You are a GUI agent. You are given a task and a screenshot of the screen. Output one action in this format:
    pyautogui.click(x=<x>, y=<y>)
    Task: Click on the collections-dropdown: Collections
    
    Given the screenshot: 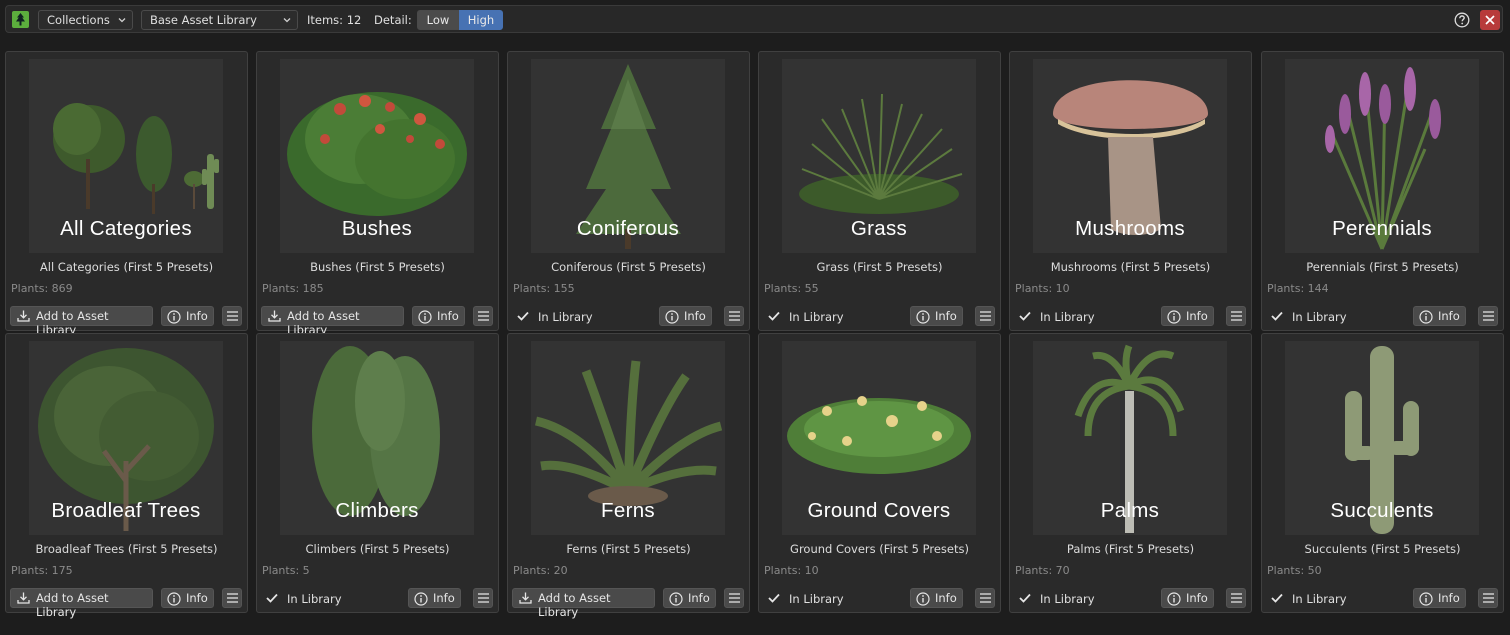 What is the action you would take?
    pyautogui.click(x=85, y=20)
    